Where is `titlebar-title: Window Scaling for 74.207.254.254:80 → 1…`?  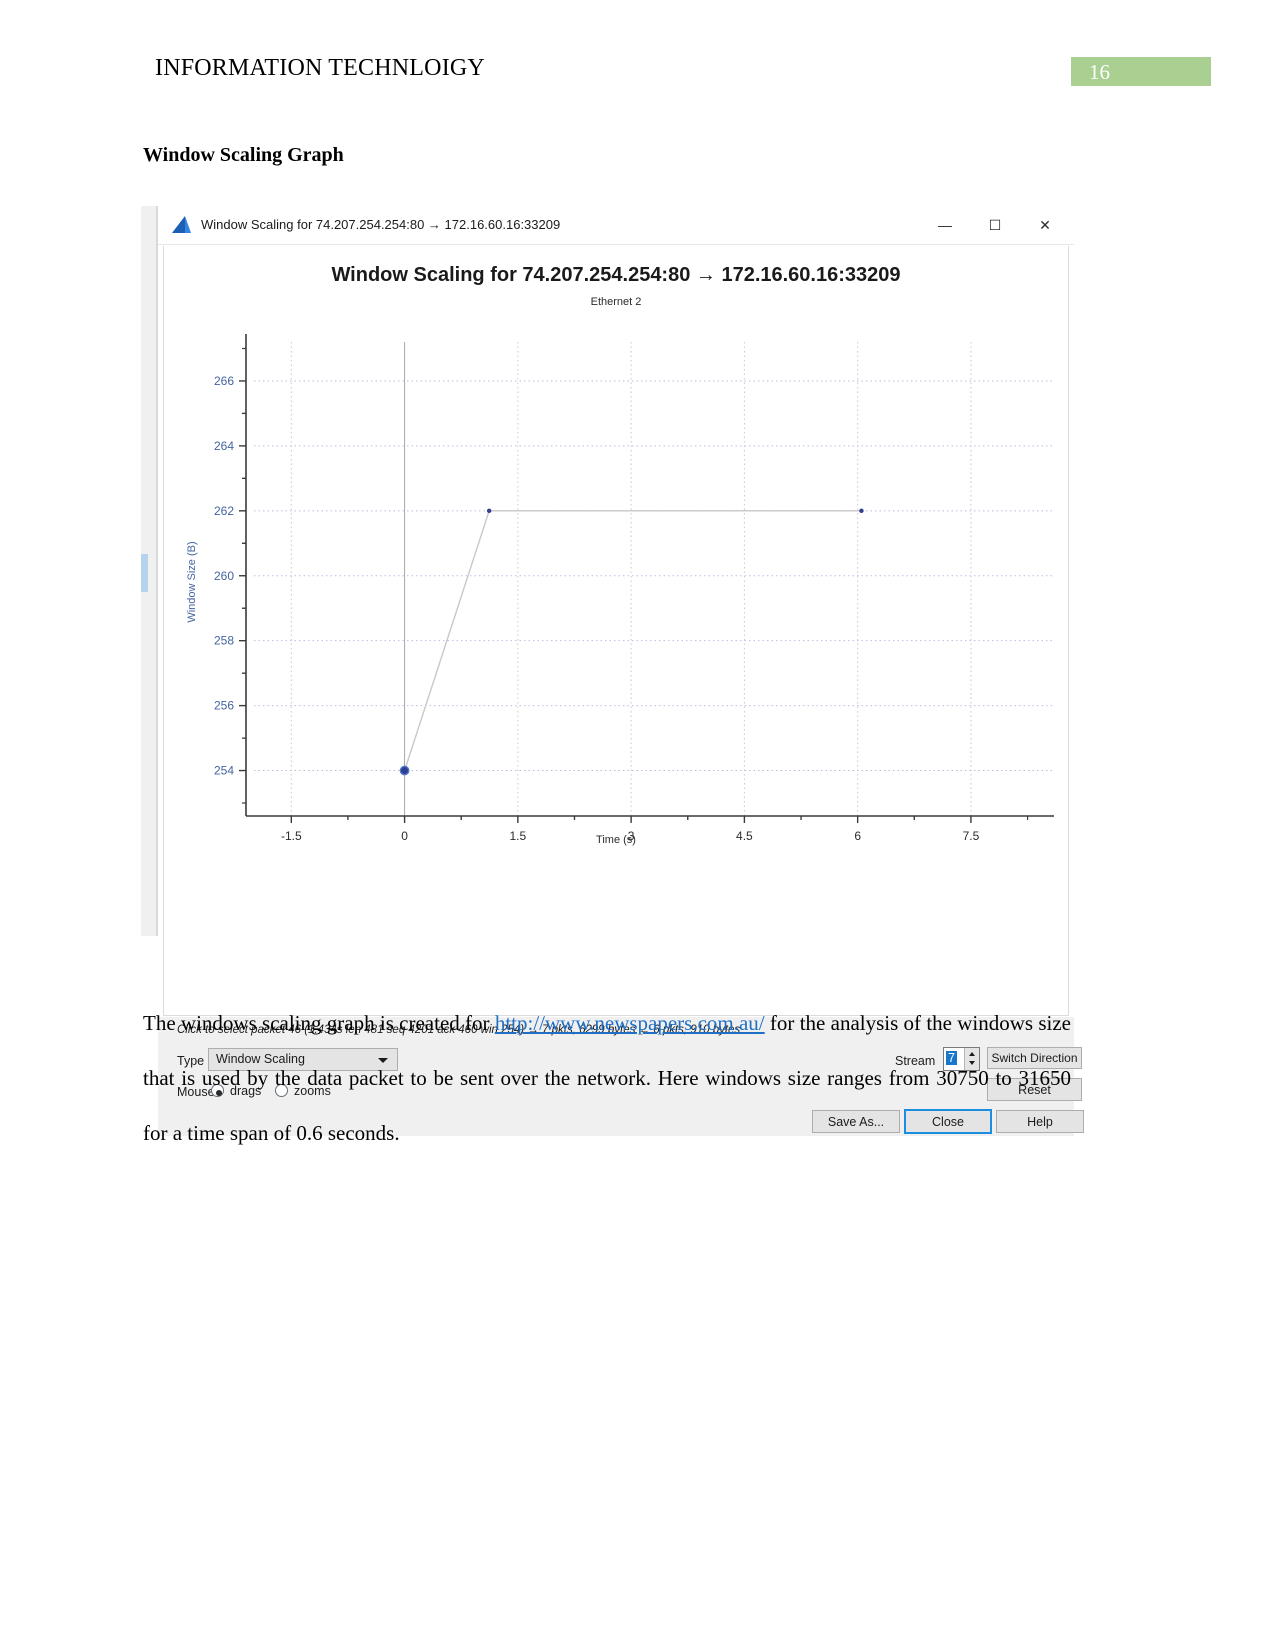 titlebar-title: Window Scaling for 74.207.254.254:80 → 1… is located at coordinates (381, 224).